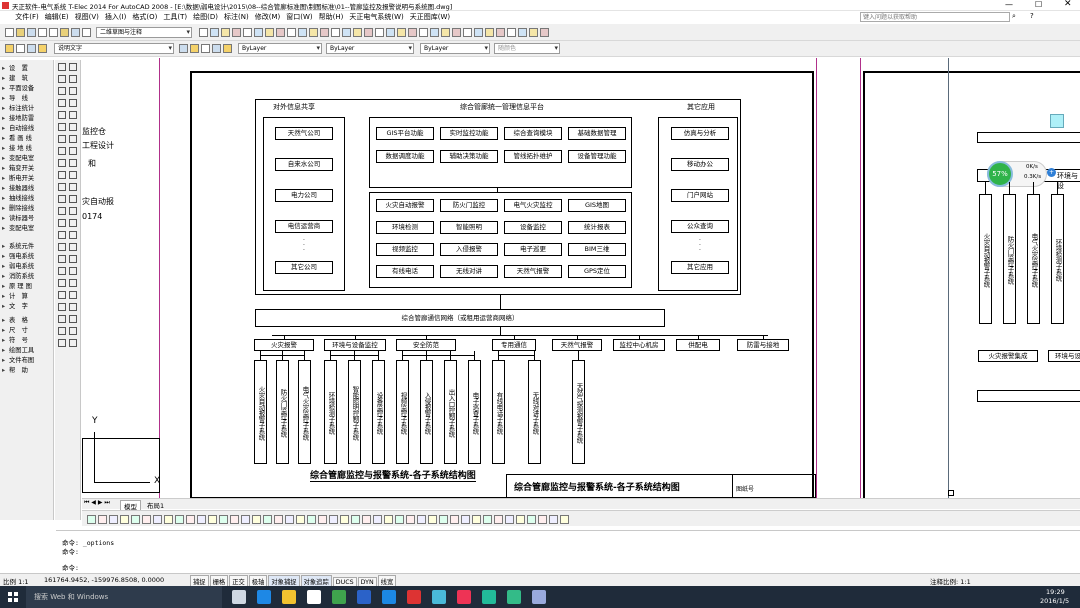  What do you see at coordinates (97, 503) in the screenshot?
I see `tab-nav-icon: ⏮ ◀ ▶ ⏭` at bounding box center [97, 503].